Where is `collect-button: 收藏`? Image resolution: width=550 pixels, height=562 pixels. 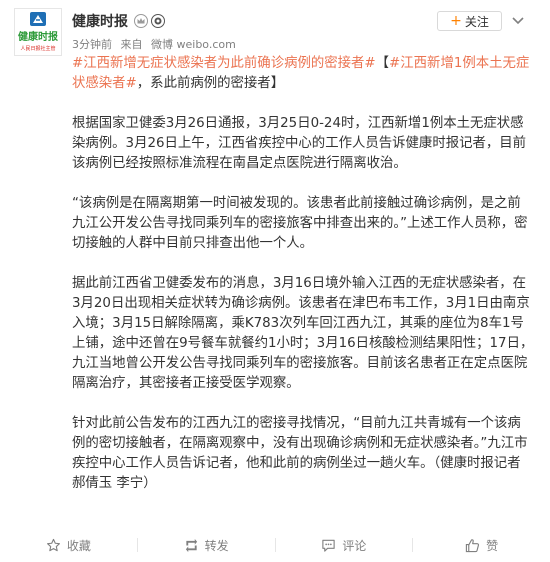
collect-button: 收藏 is located at coordinates (68, 545).